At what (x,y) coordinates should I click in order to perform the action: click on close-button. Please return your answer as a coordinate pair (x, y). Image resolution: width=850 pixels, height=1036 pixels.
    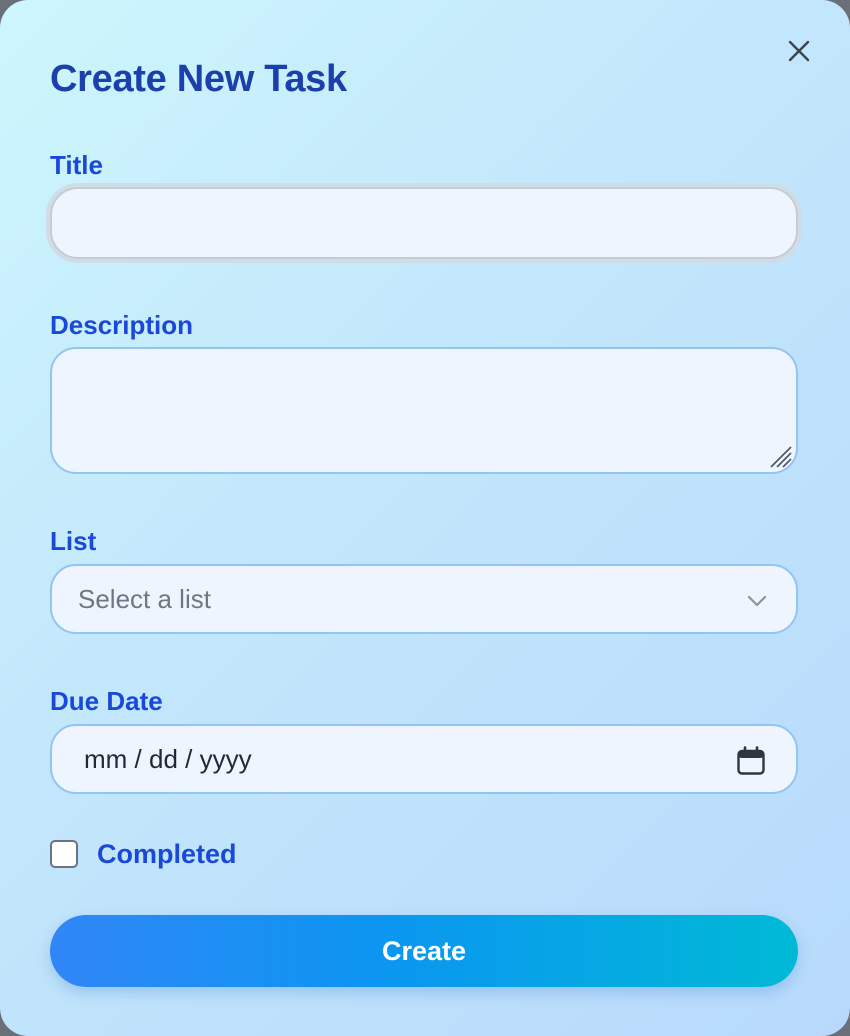
    Looking at the image, I should click on (799, 51).